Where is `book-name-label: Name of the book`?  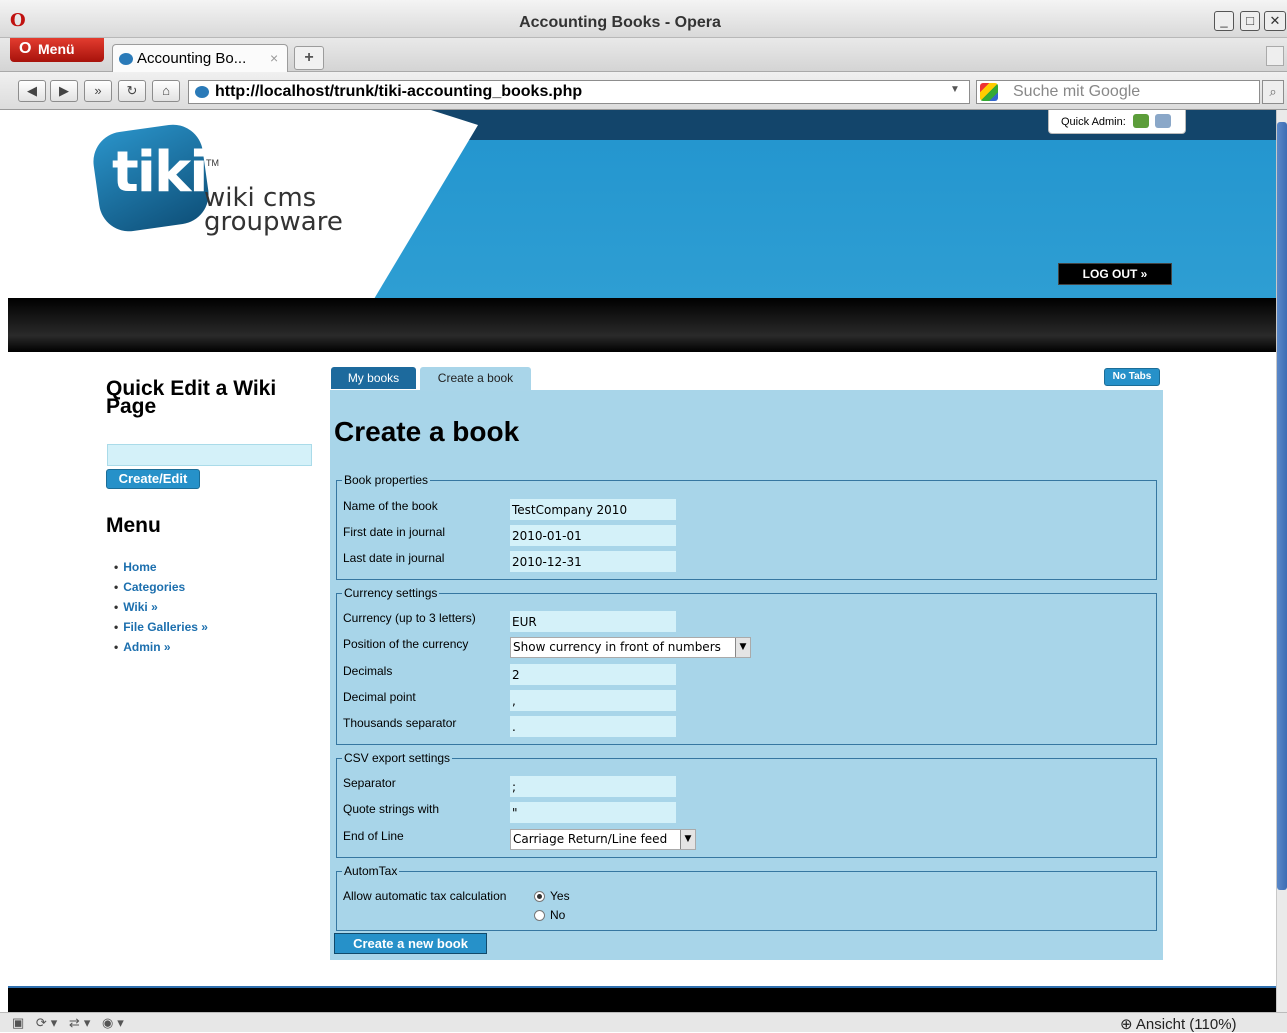
book-name-label: Name of the book is located at coordinates (390, 506).